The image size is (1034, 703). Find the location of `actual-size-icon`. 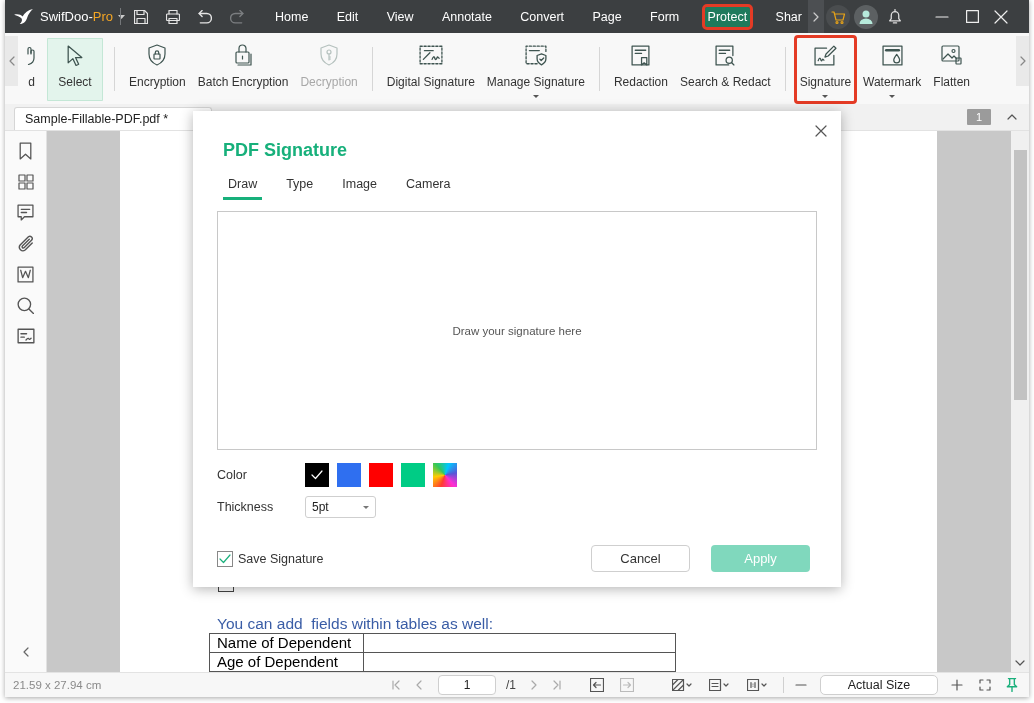

actual-size-icon is located at coordinates (757, 685).